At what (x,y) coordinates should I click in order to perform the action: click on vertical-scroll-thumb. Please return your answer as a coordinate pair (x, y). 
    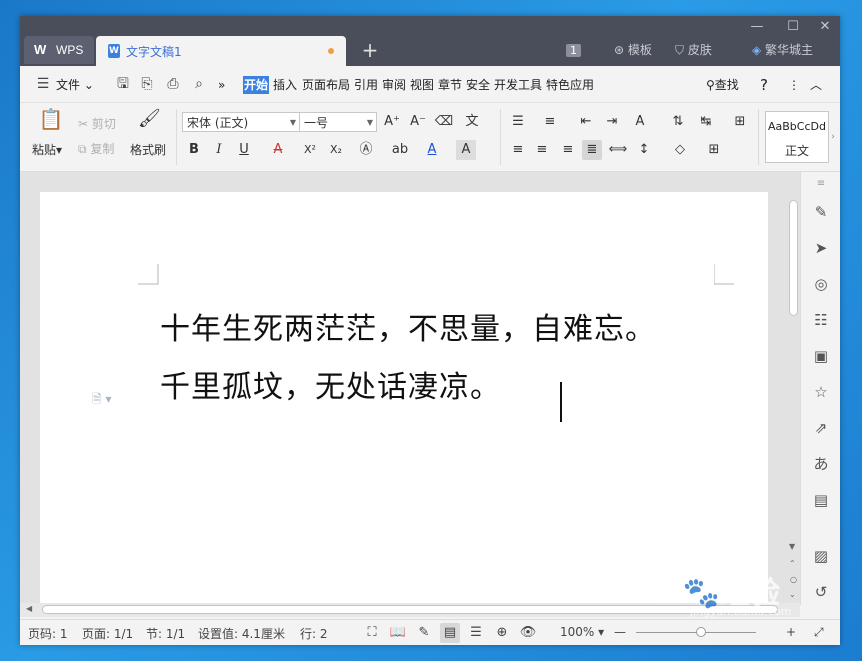
    Looking at the image, I should click on (793, 258).